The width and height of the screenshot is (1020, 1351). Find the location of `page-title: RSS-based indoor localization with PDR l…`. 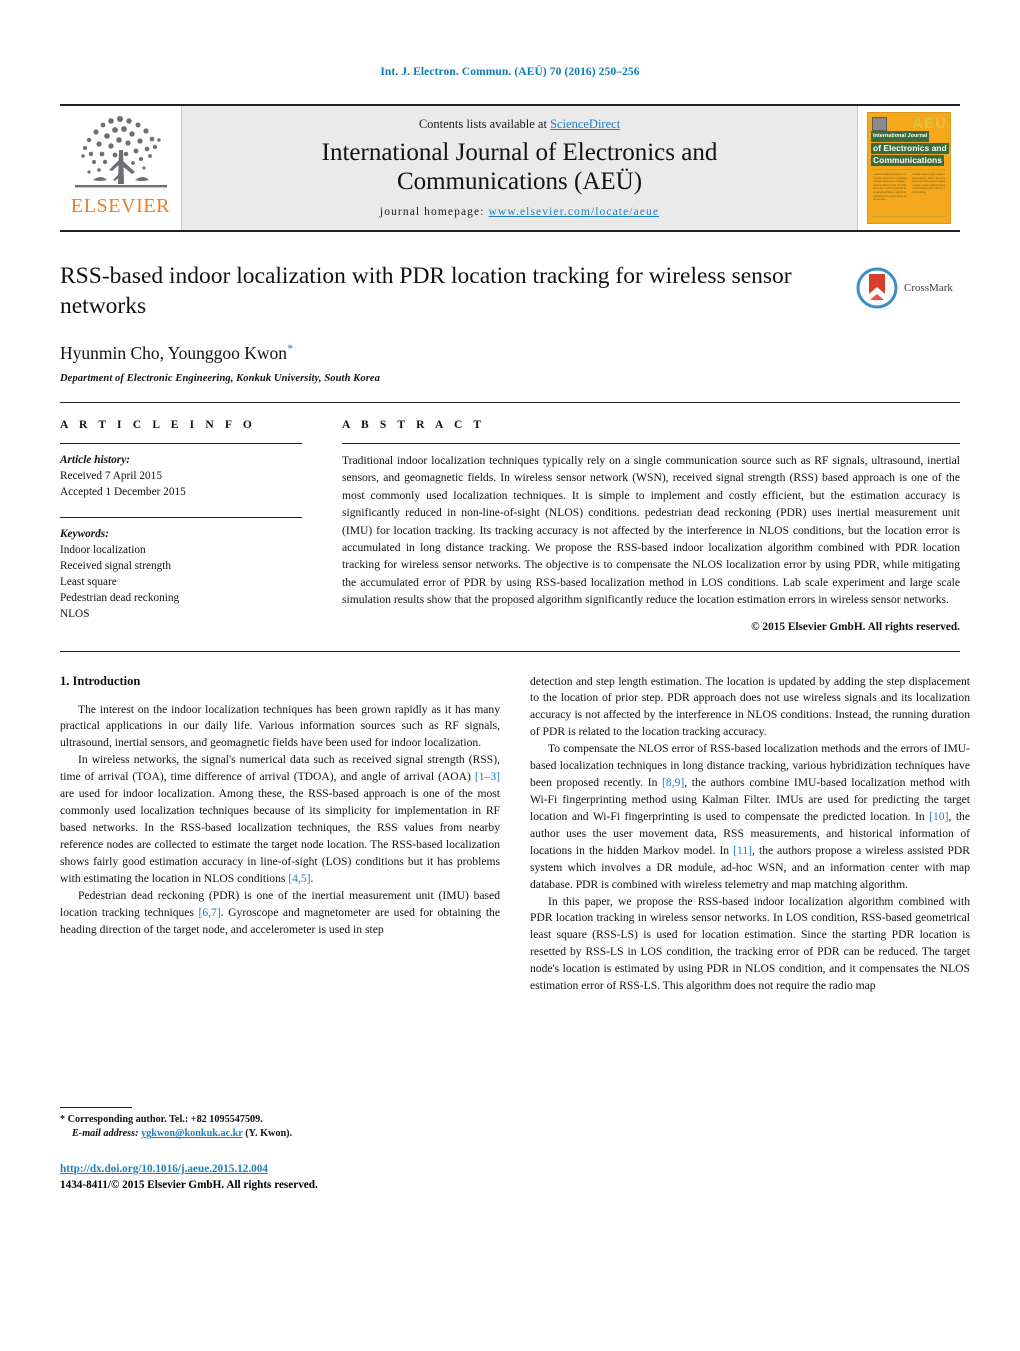

page-title: RSS-based indoor localization with PDR l… is located at coordinates (426, 291).